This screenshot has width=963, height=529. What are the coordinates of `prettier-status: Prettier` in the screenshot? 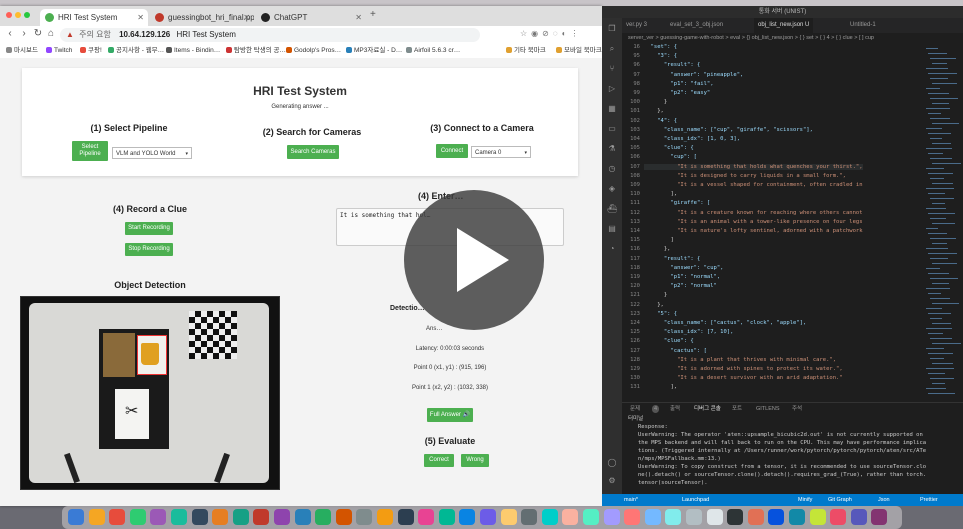 It's located at (929, 500).